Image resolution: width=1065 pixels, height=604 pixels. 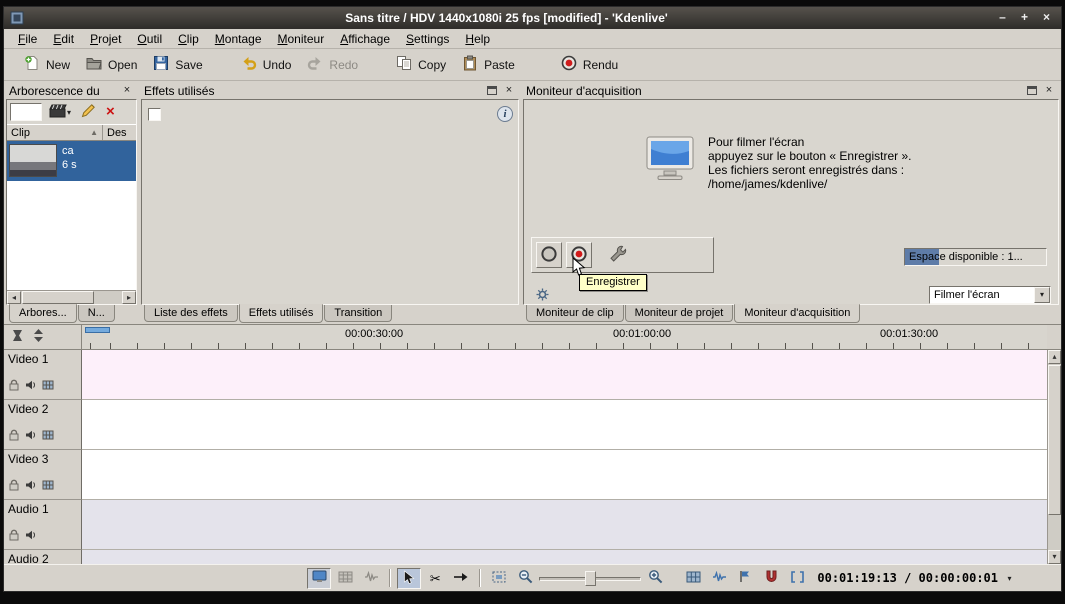 What do you see at coordinates (719, 578) in the screenshot?
I see `audio-thumbnails-toggle` at bounding box center [719, 578].